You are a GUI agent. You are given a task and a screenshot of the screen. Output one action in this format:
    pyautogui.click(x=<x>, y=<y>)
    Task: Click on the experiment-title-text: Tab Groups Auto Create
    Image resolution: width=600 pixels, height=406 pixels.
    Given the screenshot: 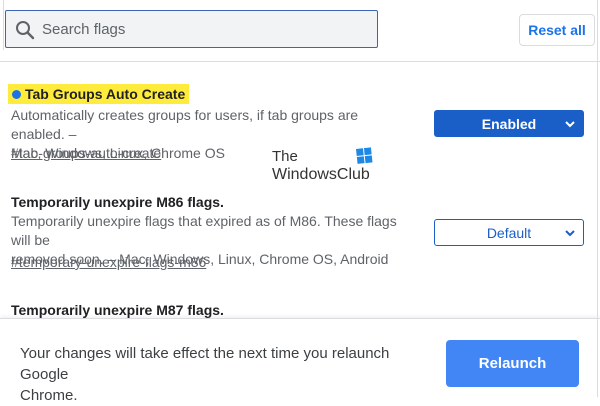 What is the action you would take?
    pyautogui.click(x=105, y=94)
    